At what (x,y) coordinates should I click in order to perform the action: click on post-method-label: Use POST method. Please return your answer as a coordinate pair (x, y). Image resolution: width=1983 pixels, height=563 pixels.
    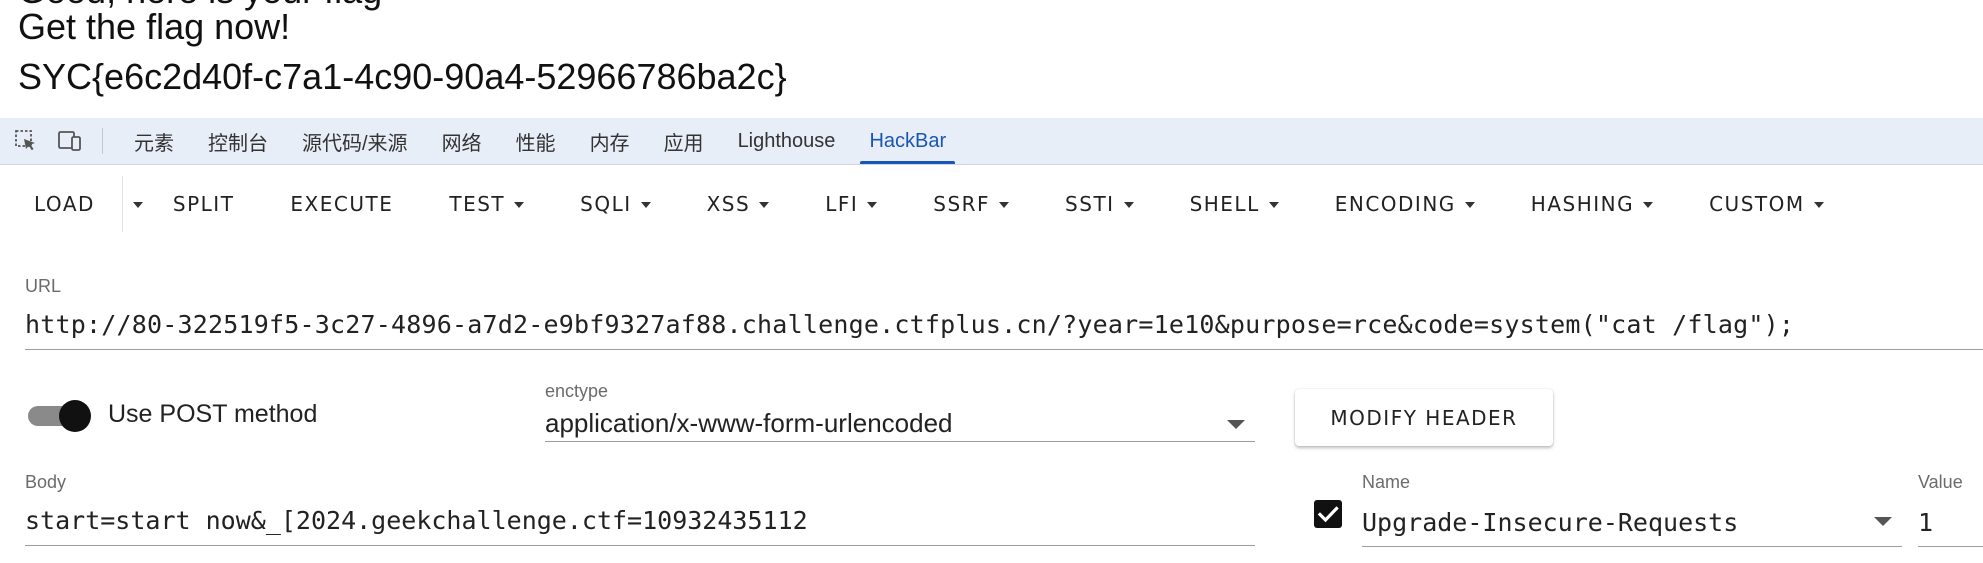
    Looking at the image, I should click on (213, 414).